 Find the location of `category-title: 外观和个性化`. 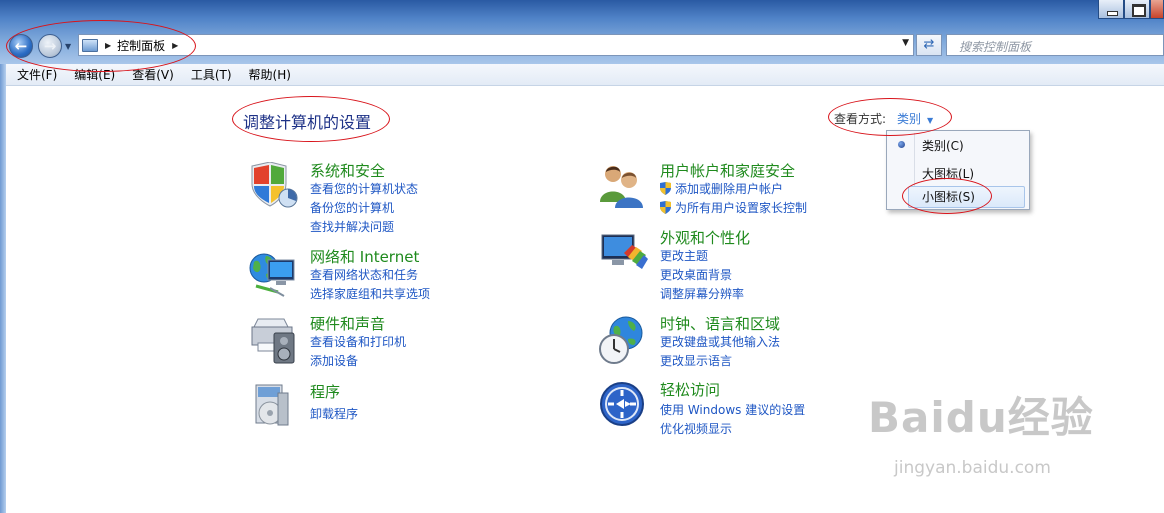

category-title: 外观和个性化 is located at coordinates (705, 237).